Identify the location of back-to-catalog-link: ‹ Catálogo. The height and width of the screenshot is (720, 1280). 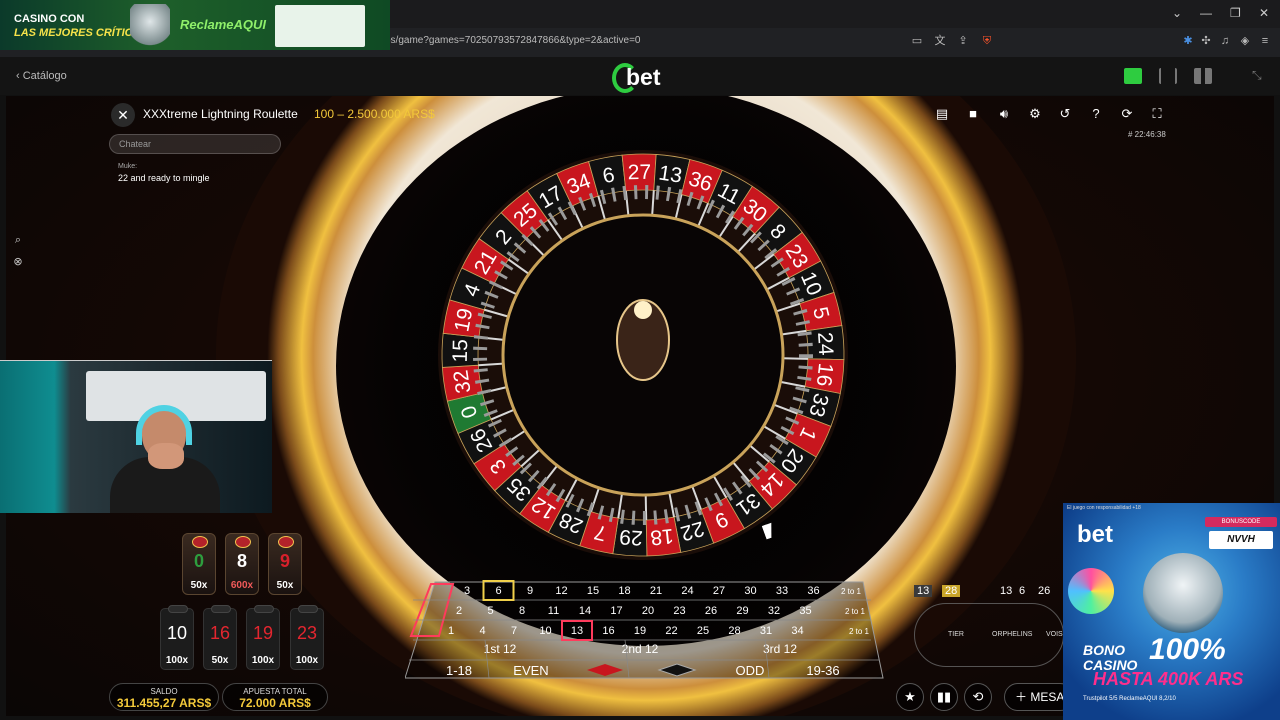
(41, 76).